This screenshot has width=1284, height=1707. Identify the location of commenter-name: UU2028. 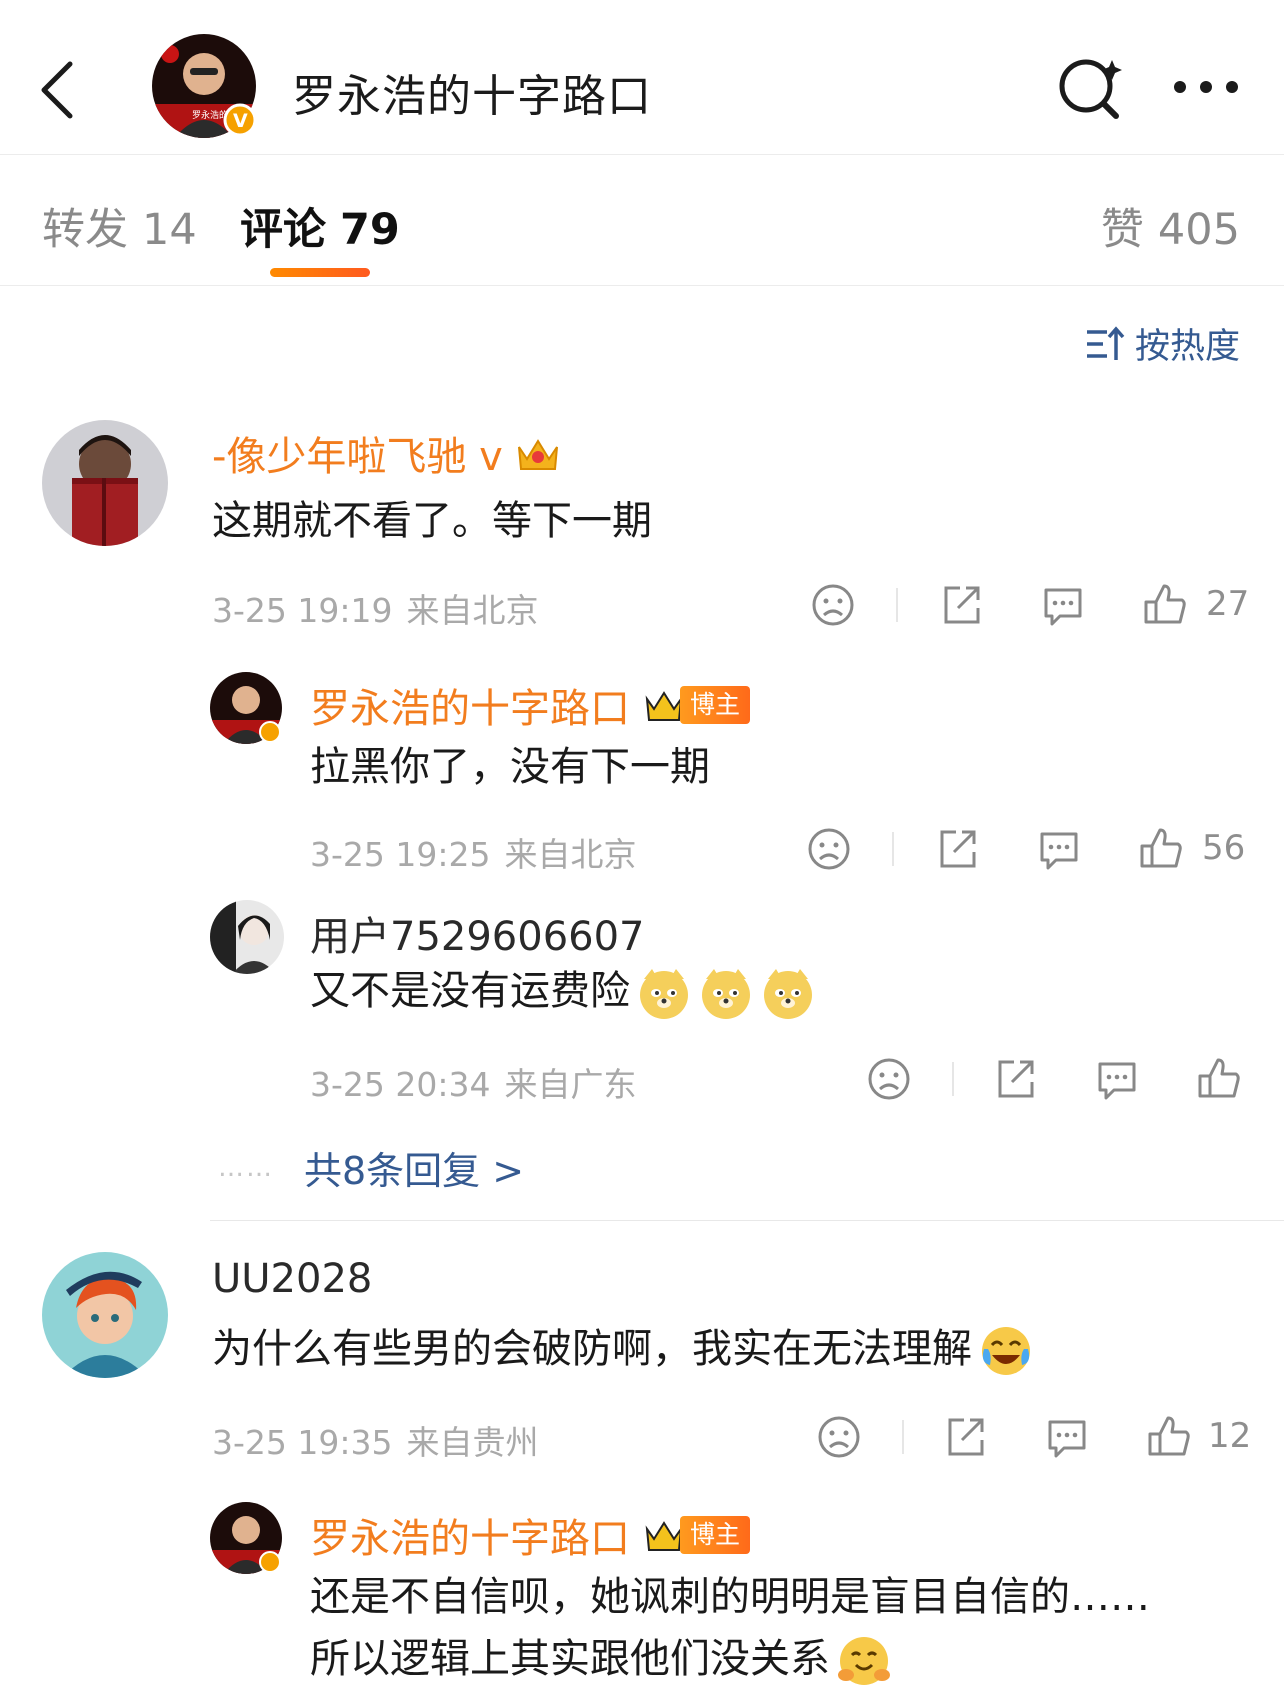
(292, 1279).